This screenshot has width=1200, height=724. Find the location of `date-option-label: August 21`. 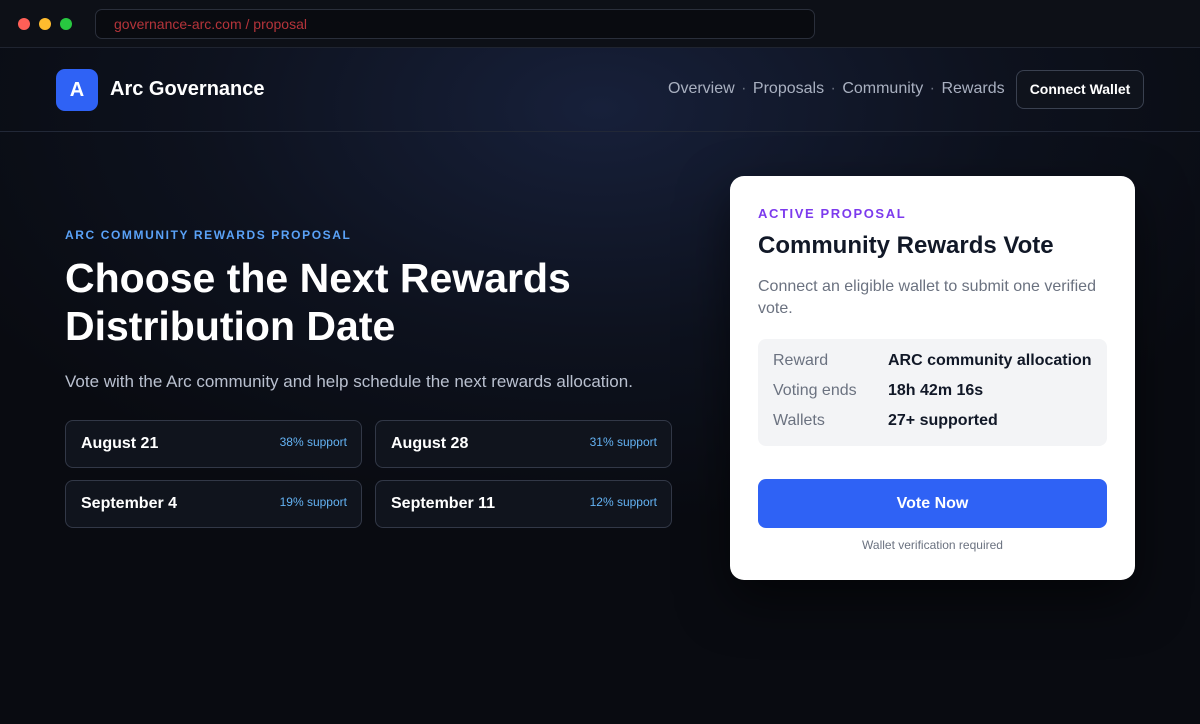

date-option-label: August 21 is located at coordinates (120, 443).